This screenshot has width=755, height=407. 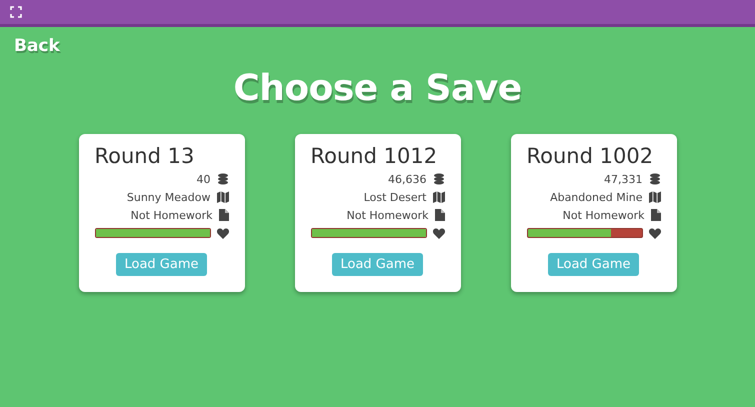 What do you see at coordinates (16, 12) in the screenshot?
I see `fullscreen-icon` at bounding box center [16, 12].